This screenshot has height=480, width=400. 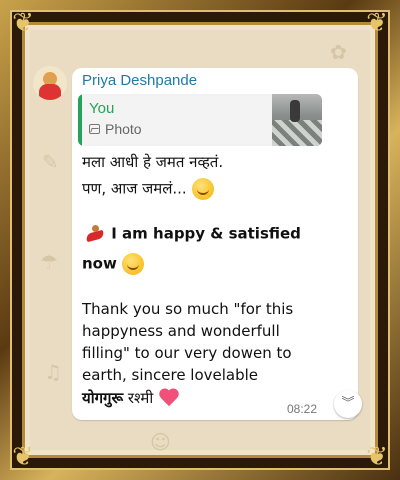 I want to click on doodle-icon: ☂, so click(x=49, y=262).